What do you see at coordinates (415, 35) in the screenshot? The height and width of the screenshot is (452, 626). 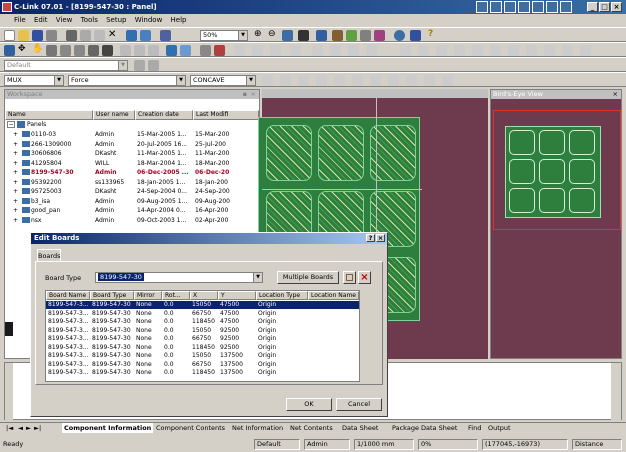 I see `window-icon` at bounding box center [415, 35].